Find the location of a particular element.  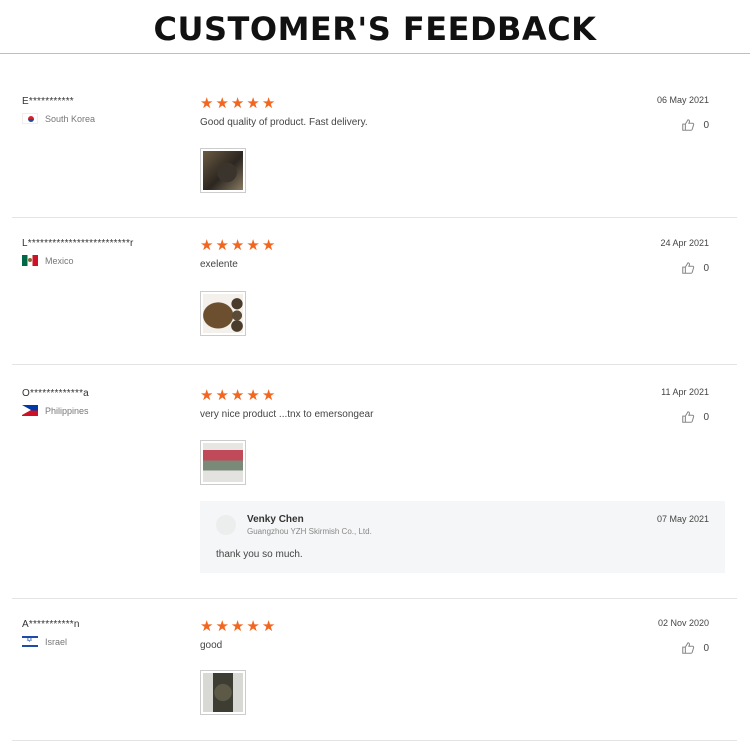

avatar is located at coordinates (226, 525).